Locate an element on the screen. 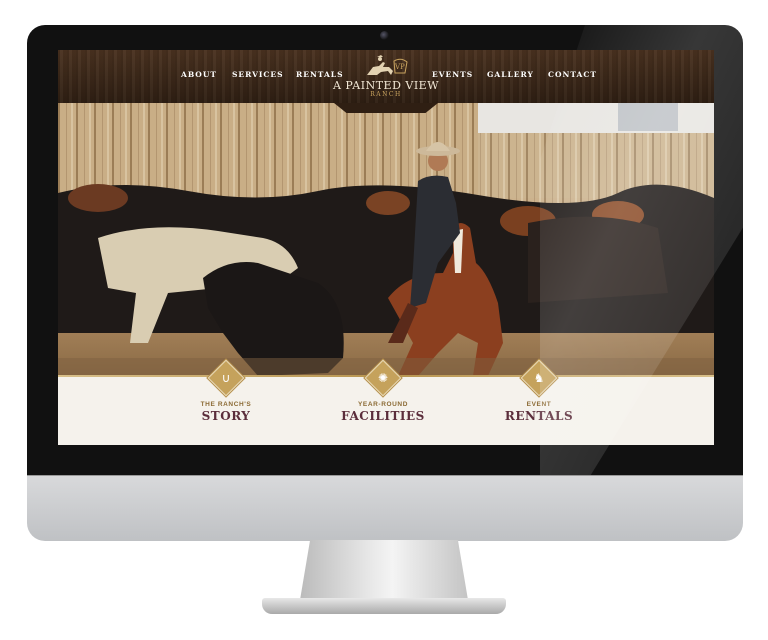 This screenshot has width=768, height=640. cowboy-on-horse-logo-icon: VP is located at coordinates (387, 65).